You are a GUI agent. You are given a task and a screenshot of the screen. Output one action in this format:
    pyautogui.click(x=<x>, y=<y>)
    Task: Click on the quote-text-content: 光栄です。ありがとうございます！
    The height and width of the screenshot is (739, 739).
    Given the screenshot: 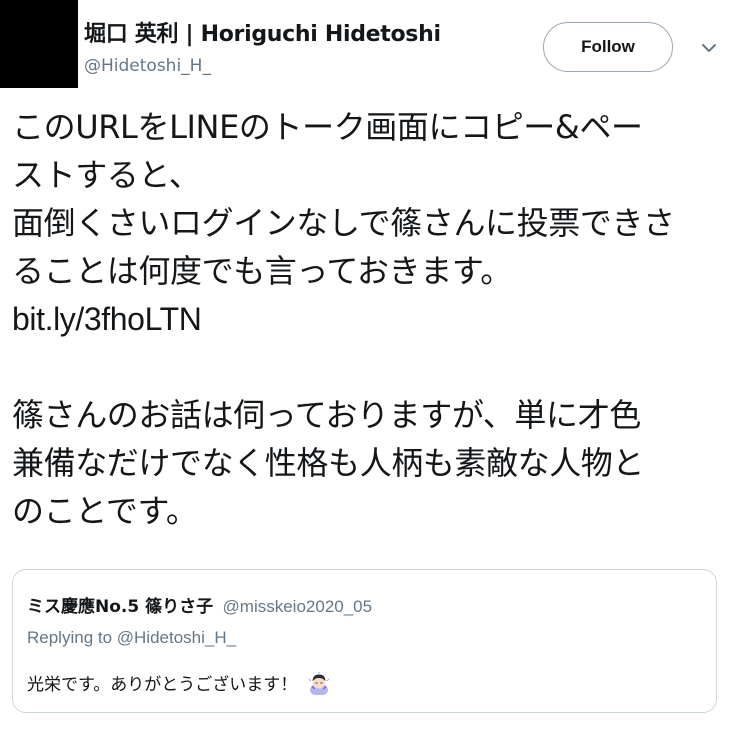 What is the action you would take?
    pyautogui.click(x=162, y=685)
    